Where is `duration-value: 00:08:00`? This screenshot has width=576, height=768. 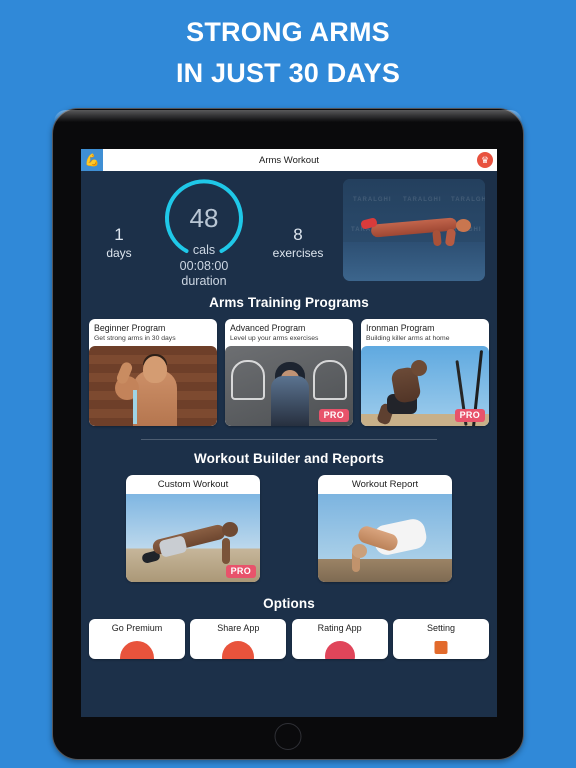 duration-value: 00:08:00 is located at coordinates (204, 265).